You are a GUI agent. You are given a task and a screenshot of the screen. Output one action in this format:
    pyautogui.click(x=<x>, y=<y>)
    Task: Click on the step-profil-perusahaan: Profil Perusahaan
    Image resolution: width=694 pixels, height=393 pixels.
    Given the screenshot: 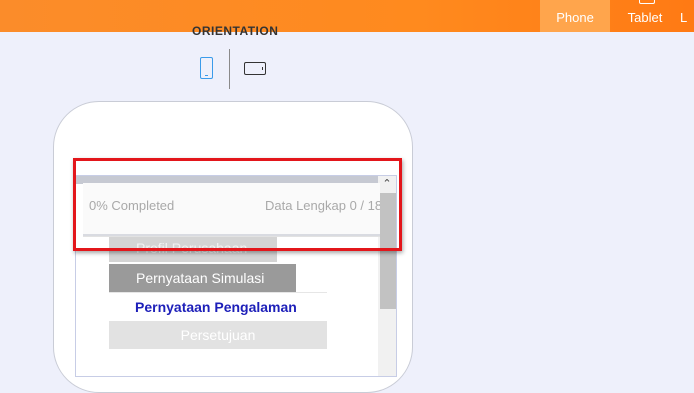 What is the action you would take?
    pyautogui.click(x=193, y=249)
    